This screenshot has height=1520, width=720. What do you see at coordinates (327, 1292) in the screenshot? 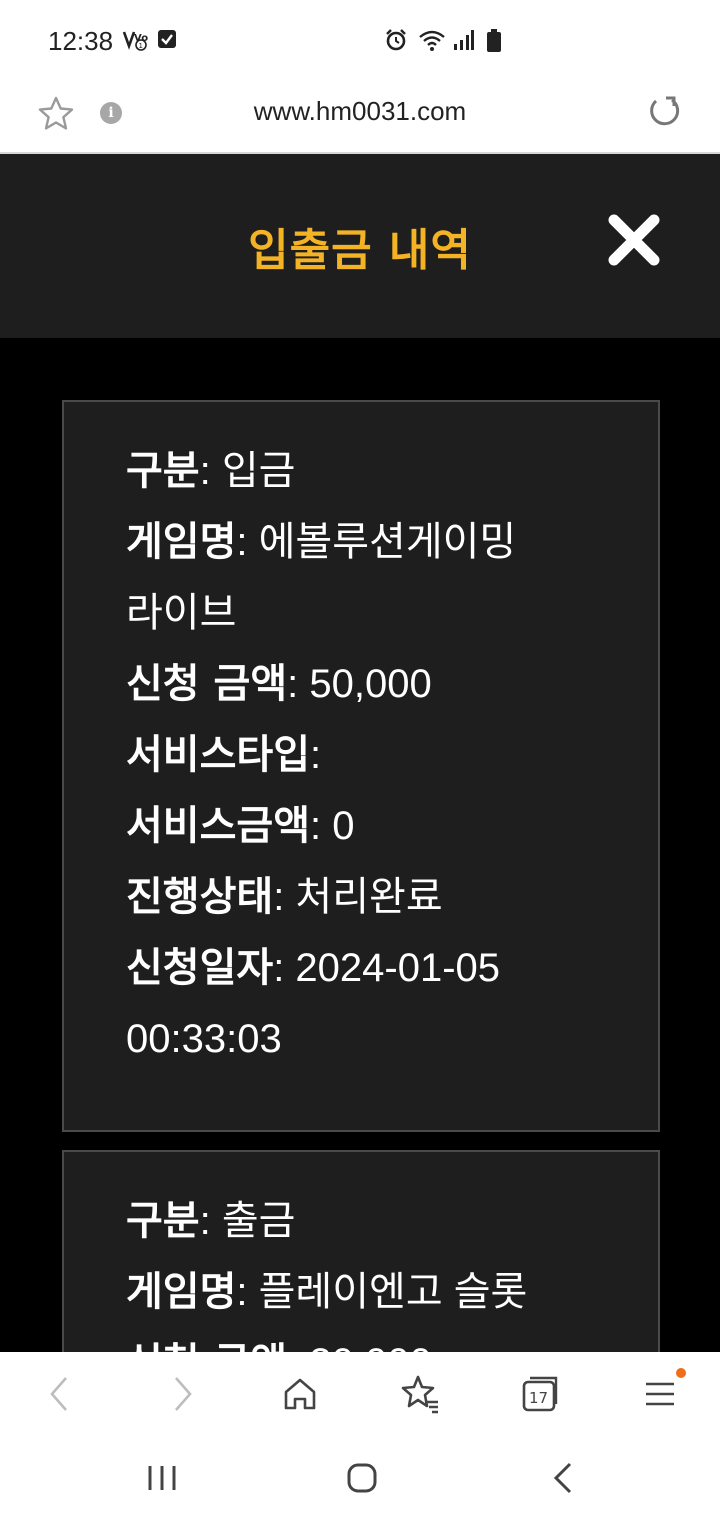
I see `record-game: 게임명: 플레이엔고 슬롯` at bounding box center [327, 1292].